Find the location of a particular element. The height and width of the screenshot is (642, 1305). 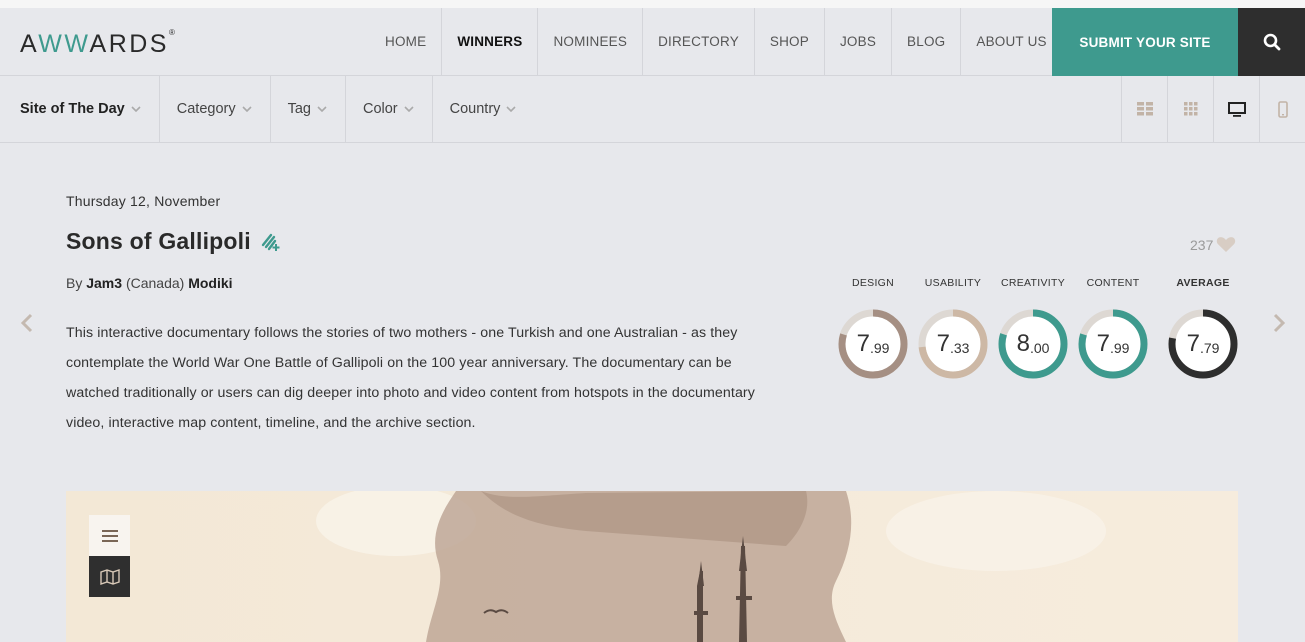

score-usability: USABILITY 7.33 is located at coordinates (953, 328).